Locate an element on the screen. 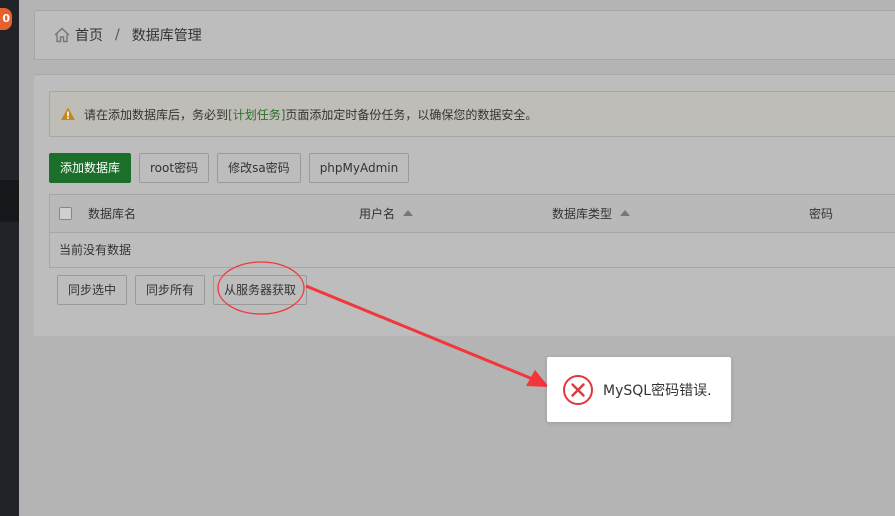 The image size is (895, 516). fetch-from-server-button: 从服务器获取 is located at coordinates (260, 290).